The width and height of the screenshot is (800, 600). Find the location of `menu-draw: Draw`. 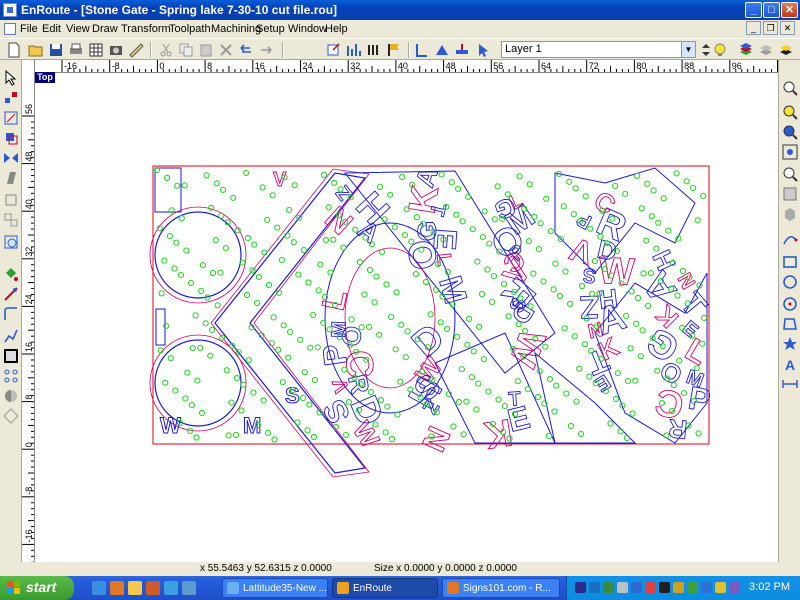

menu-draw: Draw is located at coordinates (105, 29).